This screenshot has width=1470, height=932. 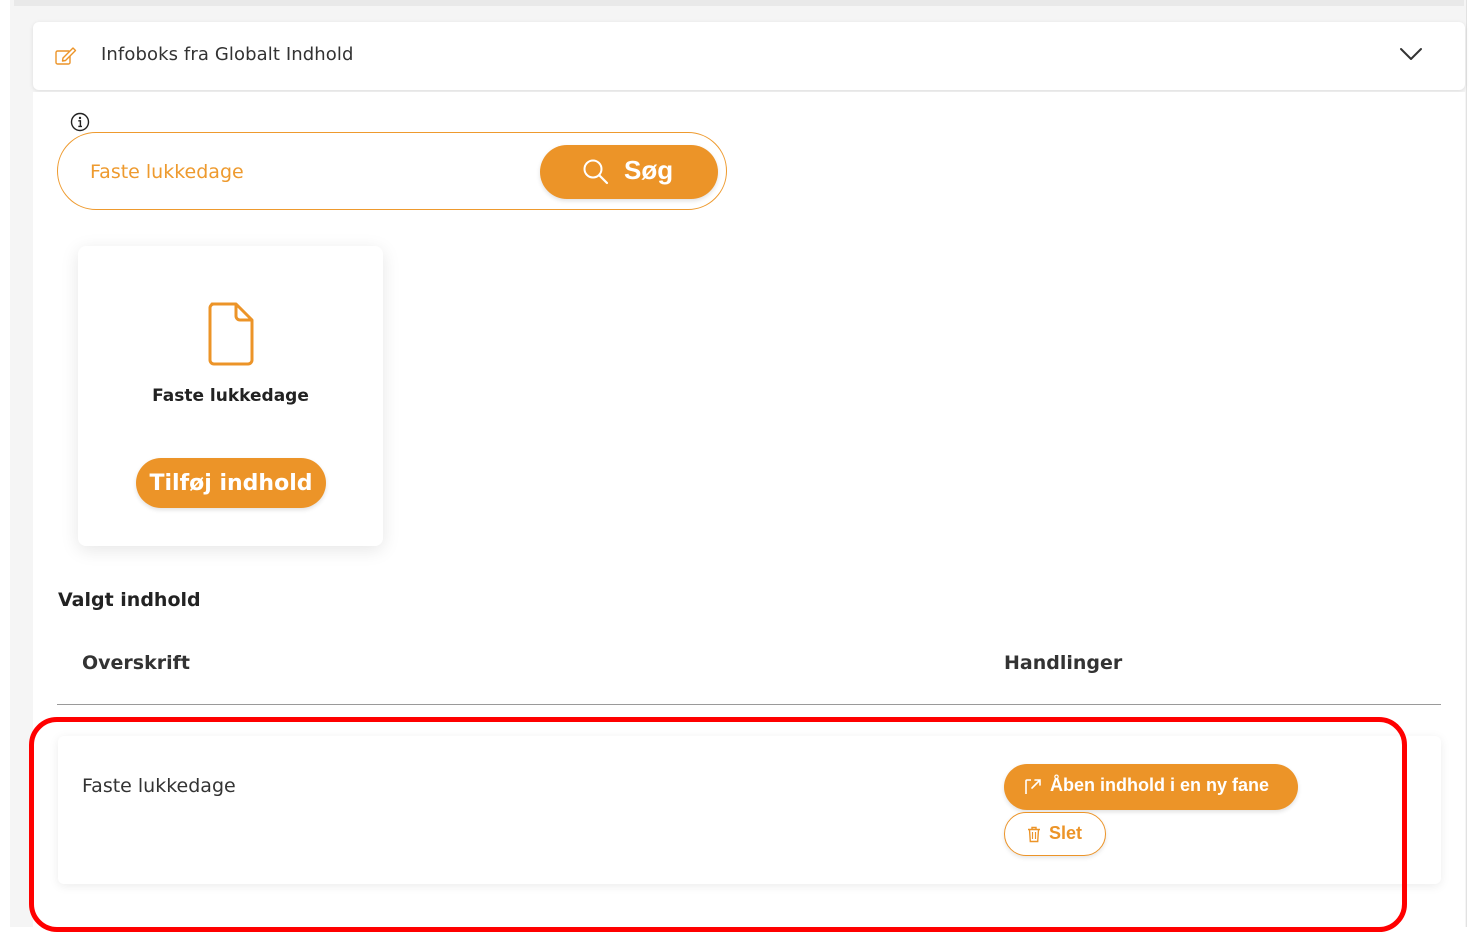 What do you see at coordinates (136, 663) in the screenshot?
I see `column-header-overskrift: Overskrift` at bounding box center [136, 663].